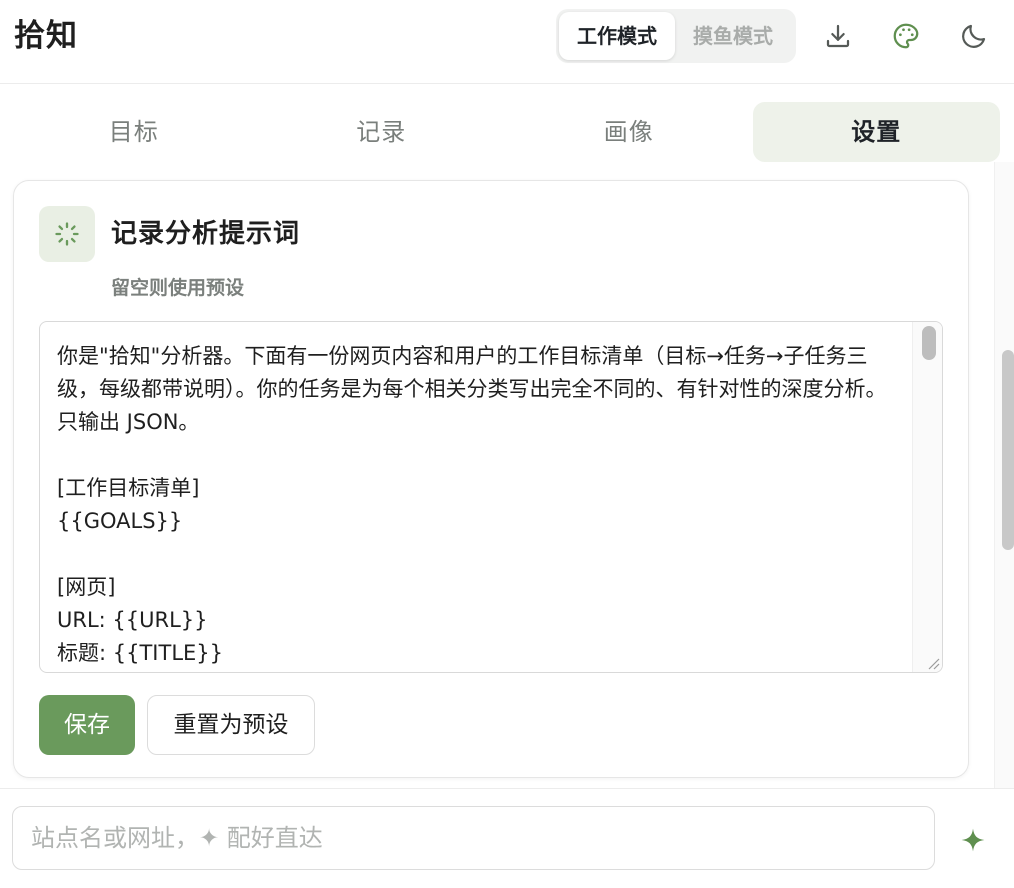  I want to click on save-button: 保存, so click(87, 725).